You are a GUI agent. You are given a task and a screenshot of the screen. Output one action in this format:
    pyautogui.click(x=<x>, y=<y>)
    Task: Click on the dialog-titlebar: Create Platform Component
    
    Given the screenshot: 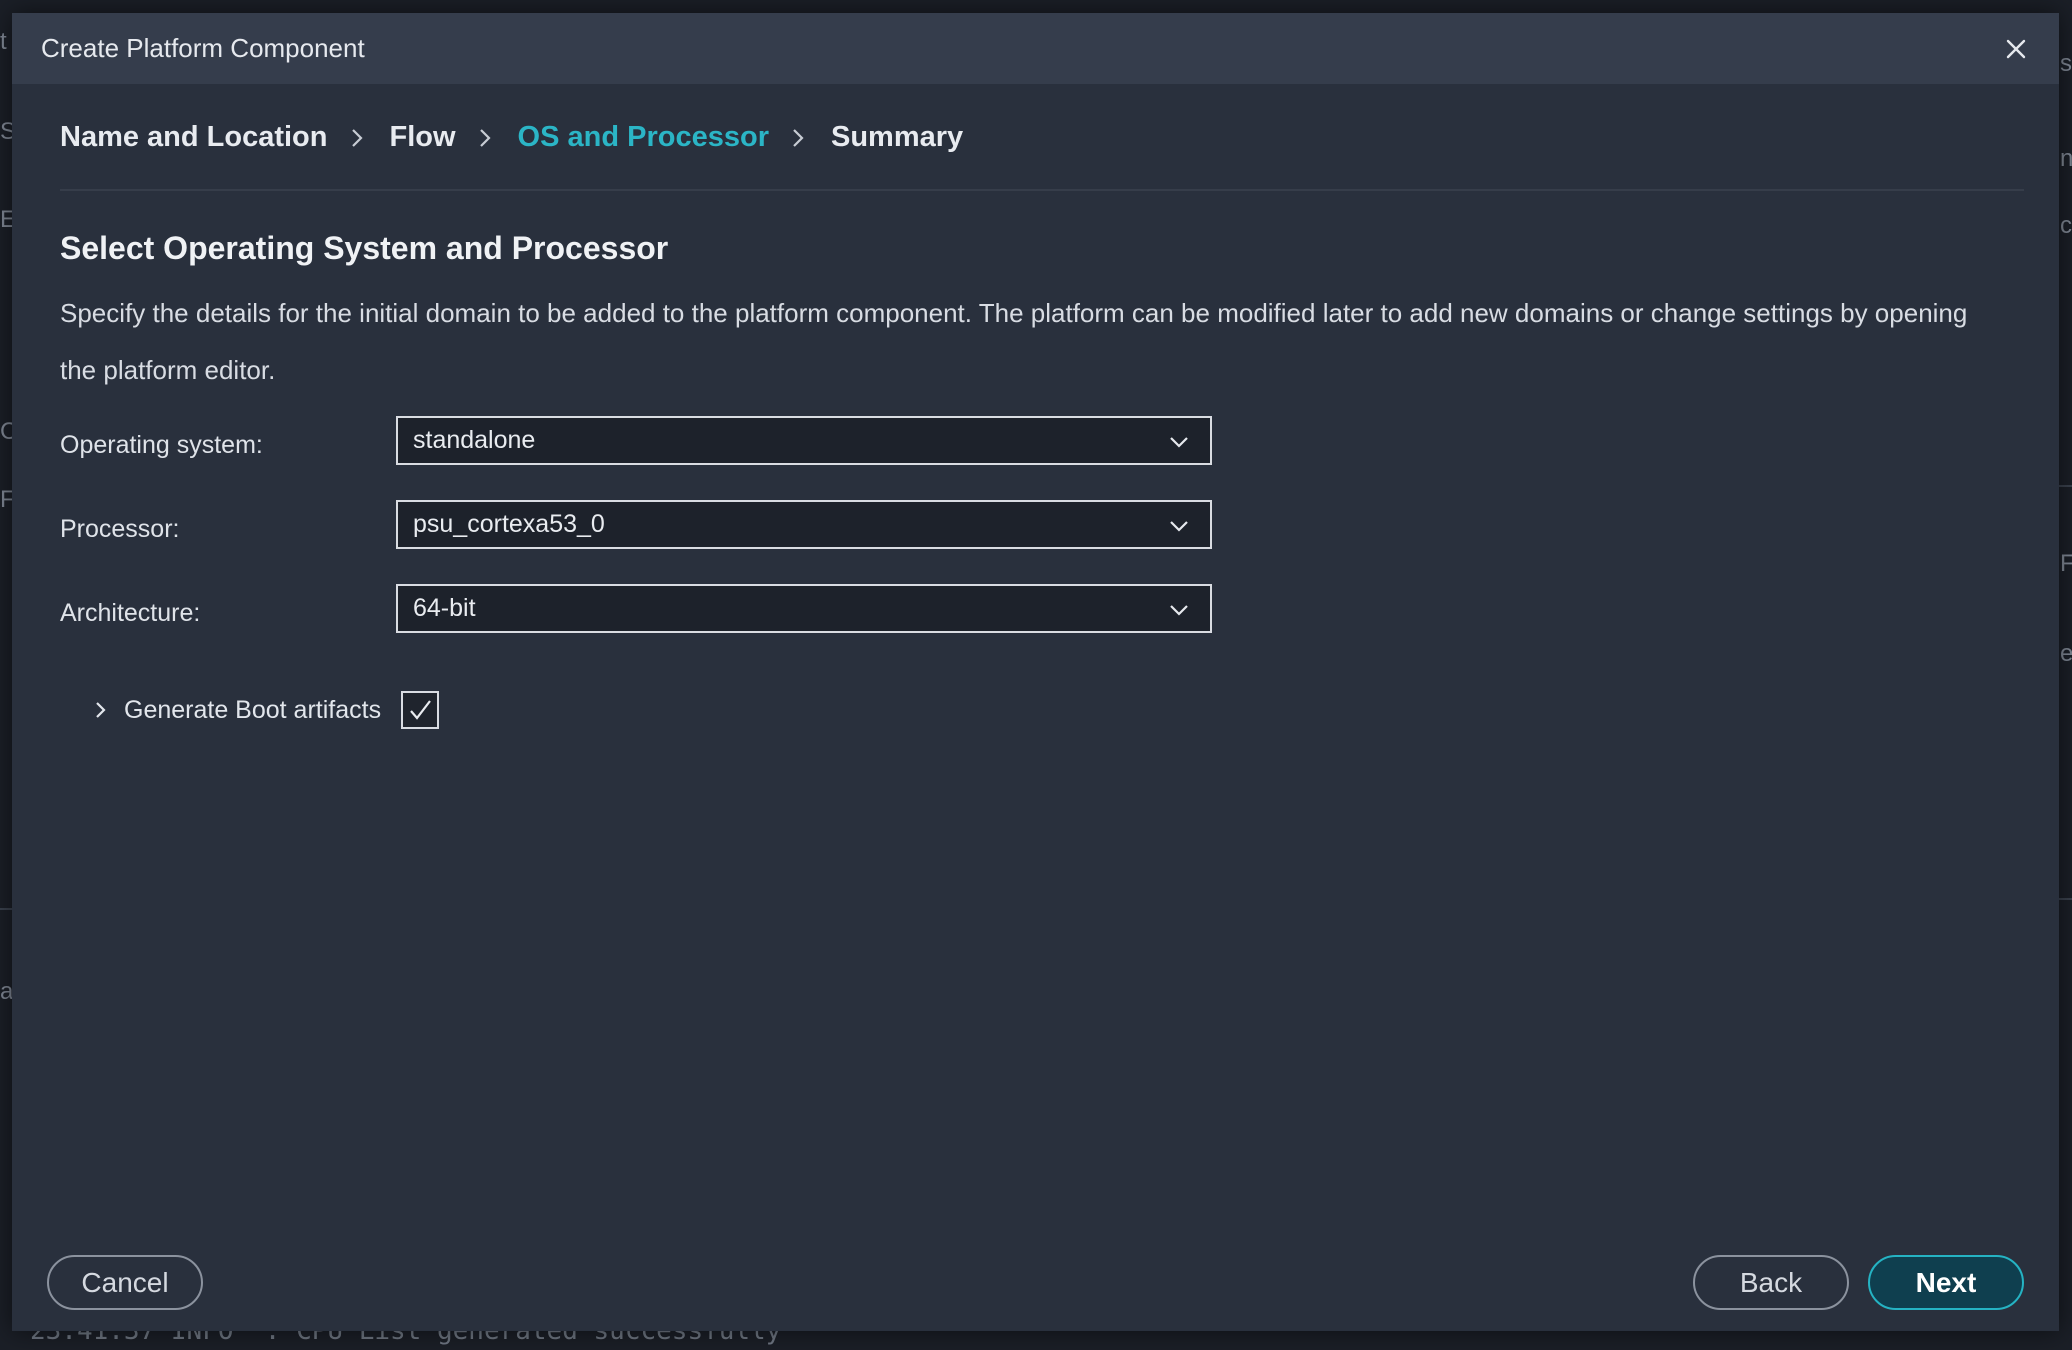 What is the action you would take?
    pyautogui.click(x=1035, y=48)
    